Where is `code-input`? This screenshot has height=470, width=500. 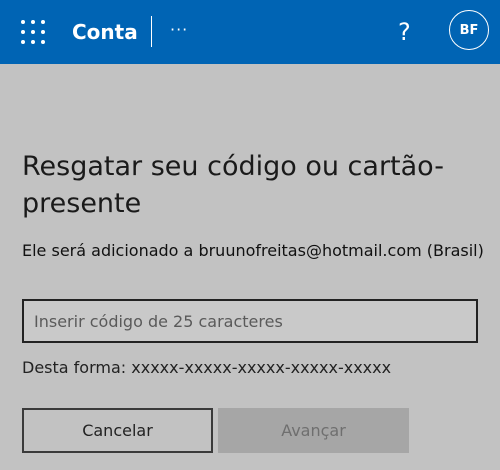 code-input is located at coordinates (250, 321).